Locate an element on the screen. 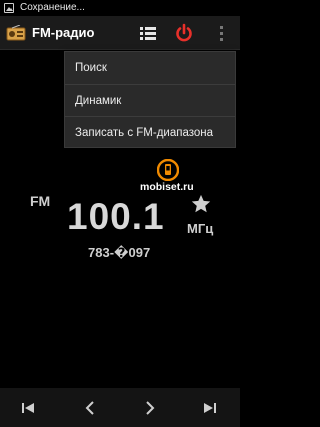 Image resolution: width=320 pixels, height=427 pixels. watermark-logo-icon is located at coordinates (168, 170).